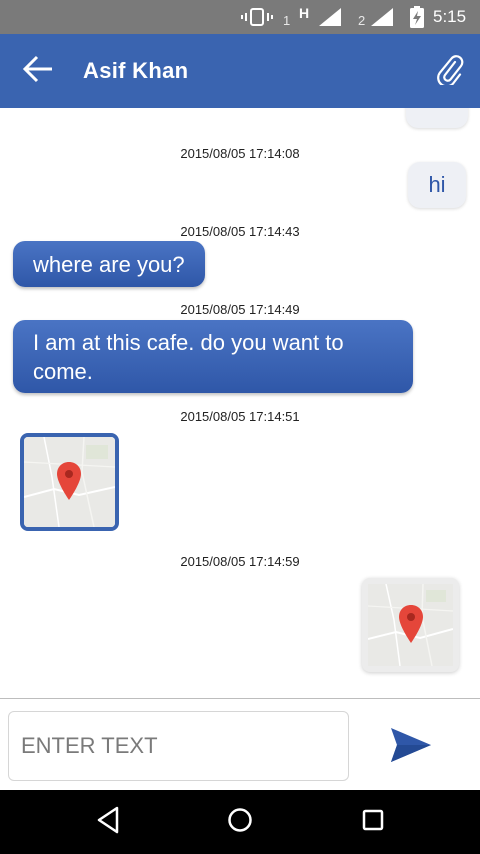  I want to click on message-text: where are you?, so click(109, 264).